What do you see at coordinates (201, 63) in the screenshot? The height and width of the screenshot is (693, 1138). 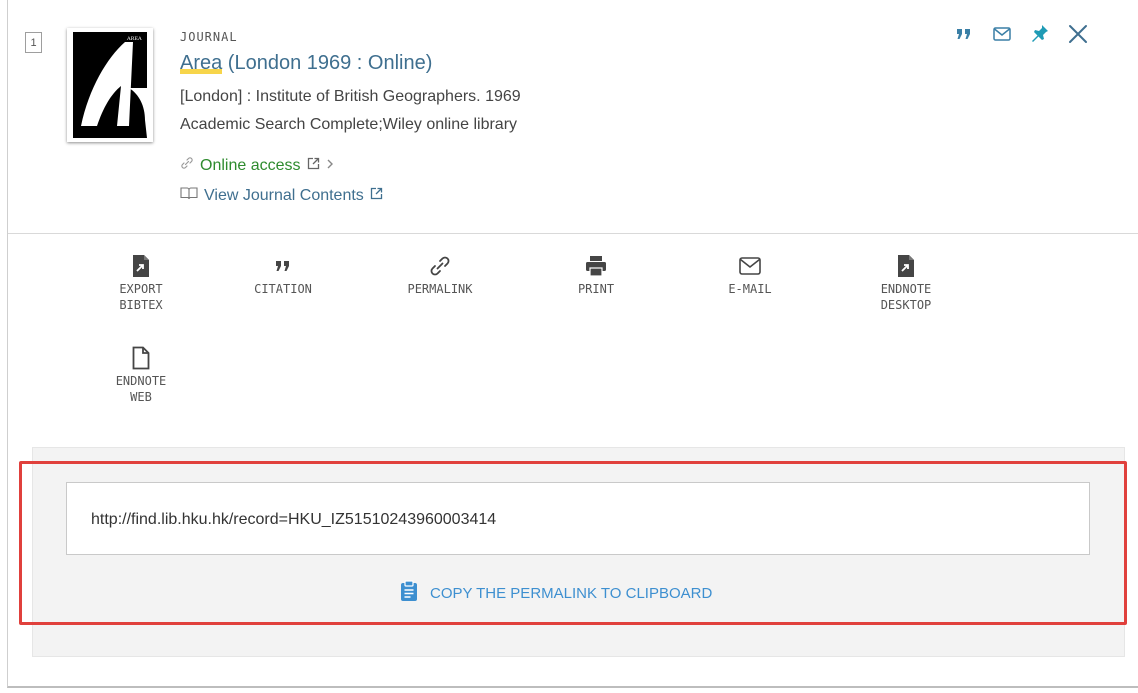 I see `title-highlight: Area` at bounding box center [201, 63].